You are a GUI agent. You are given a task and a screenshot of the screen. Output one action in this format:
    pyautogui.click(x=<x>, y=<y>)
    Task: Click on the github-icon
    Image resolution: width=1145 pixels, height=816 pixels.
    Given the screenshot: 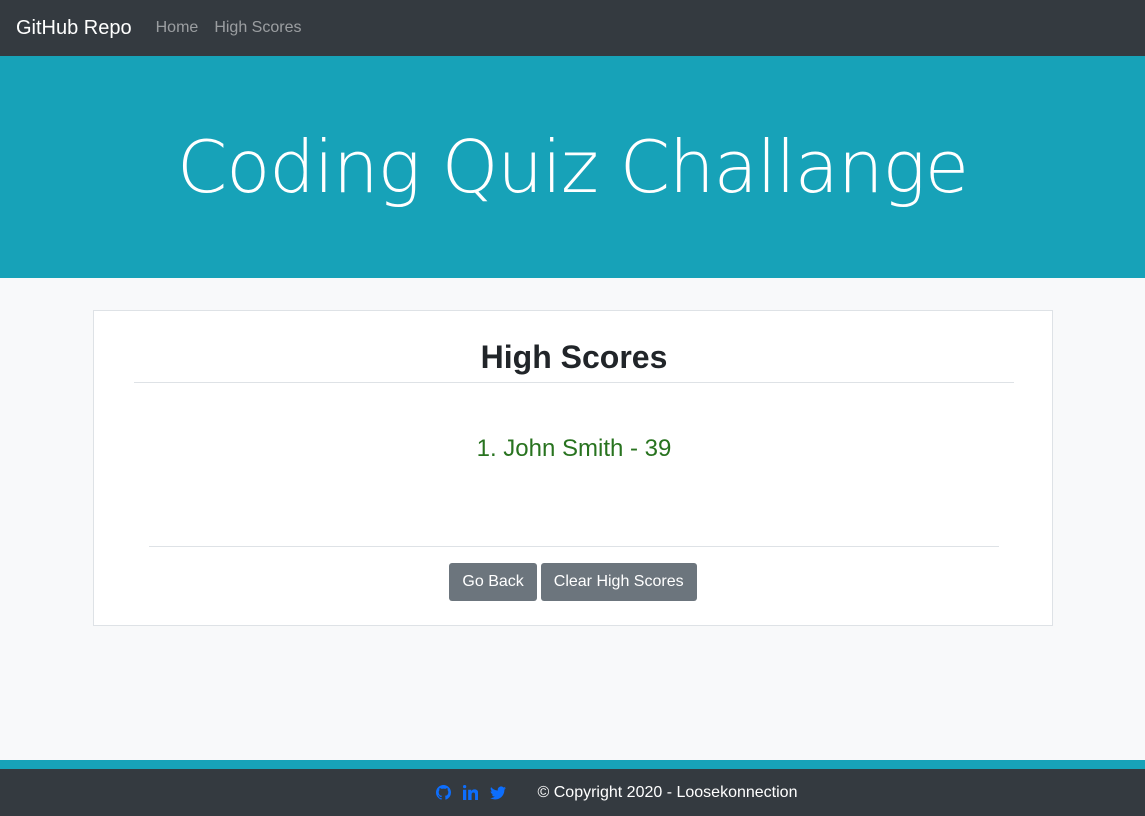 What is the action you would take?
    pyautogui.click(x=443, y=792)
    